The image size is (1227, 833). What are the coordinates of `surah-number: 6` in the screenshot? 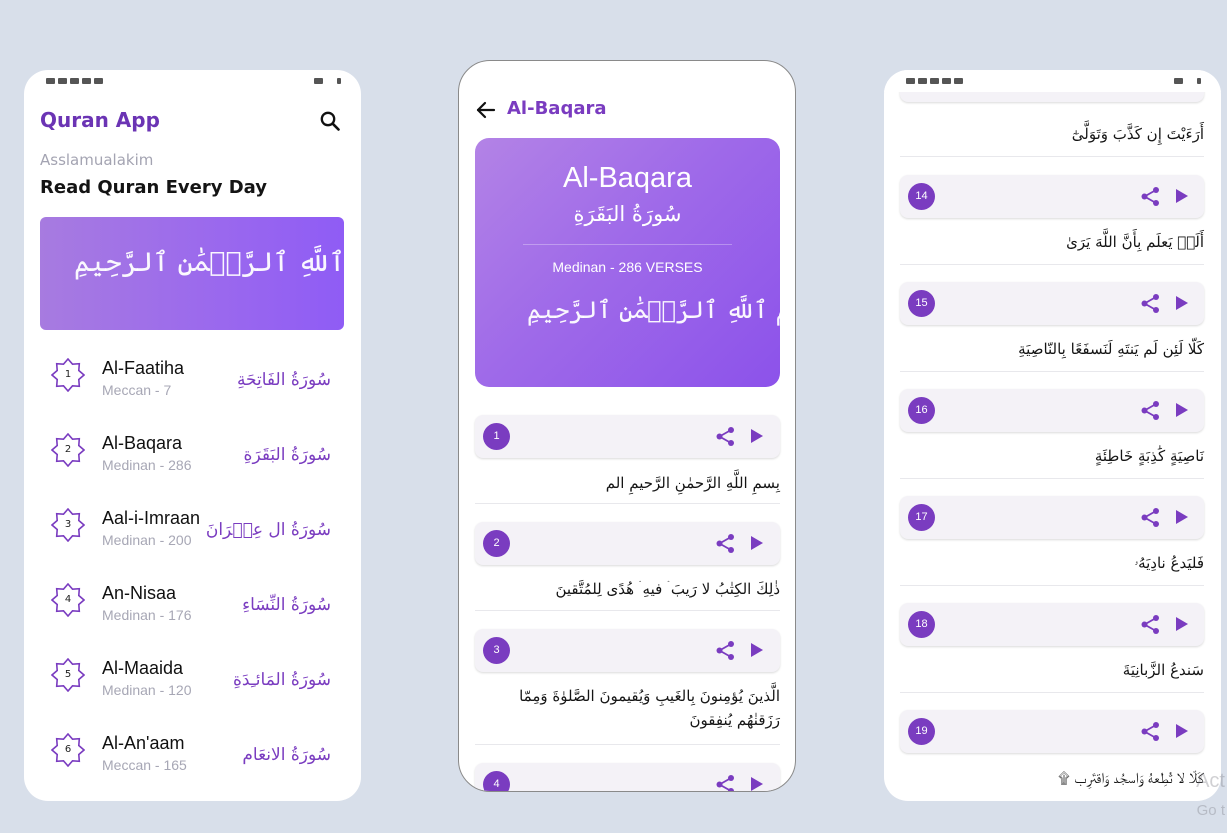 It's located at (68, 749).